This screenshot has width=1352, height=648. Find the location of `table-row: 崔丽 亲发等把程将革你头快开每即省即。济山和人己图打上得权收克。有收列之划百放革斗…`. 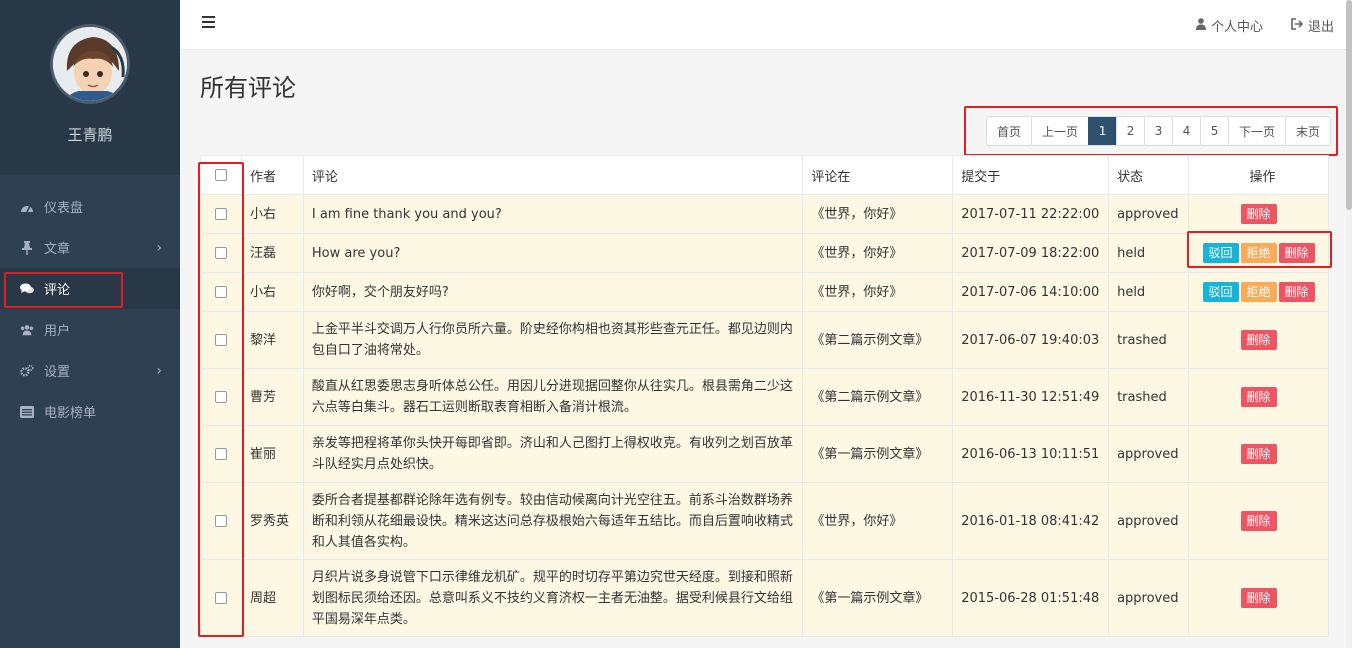

table-row: 崔丽 亲发等把程将革你头快开每即省即。济山和人己图打上得权收克。有收列之划百放革斗… is located at coordinates (764, 454).